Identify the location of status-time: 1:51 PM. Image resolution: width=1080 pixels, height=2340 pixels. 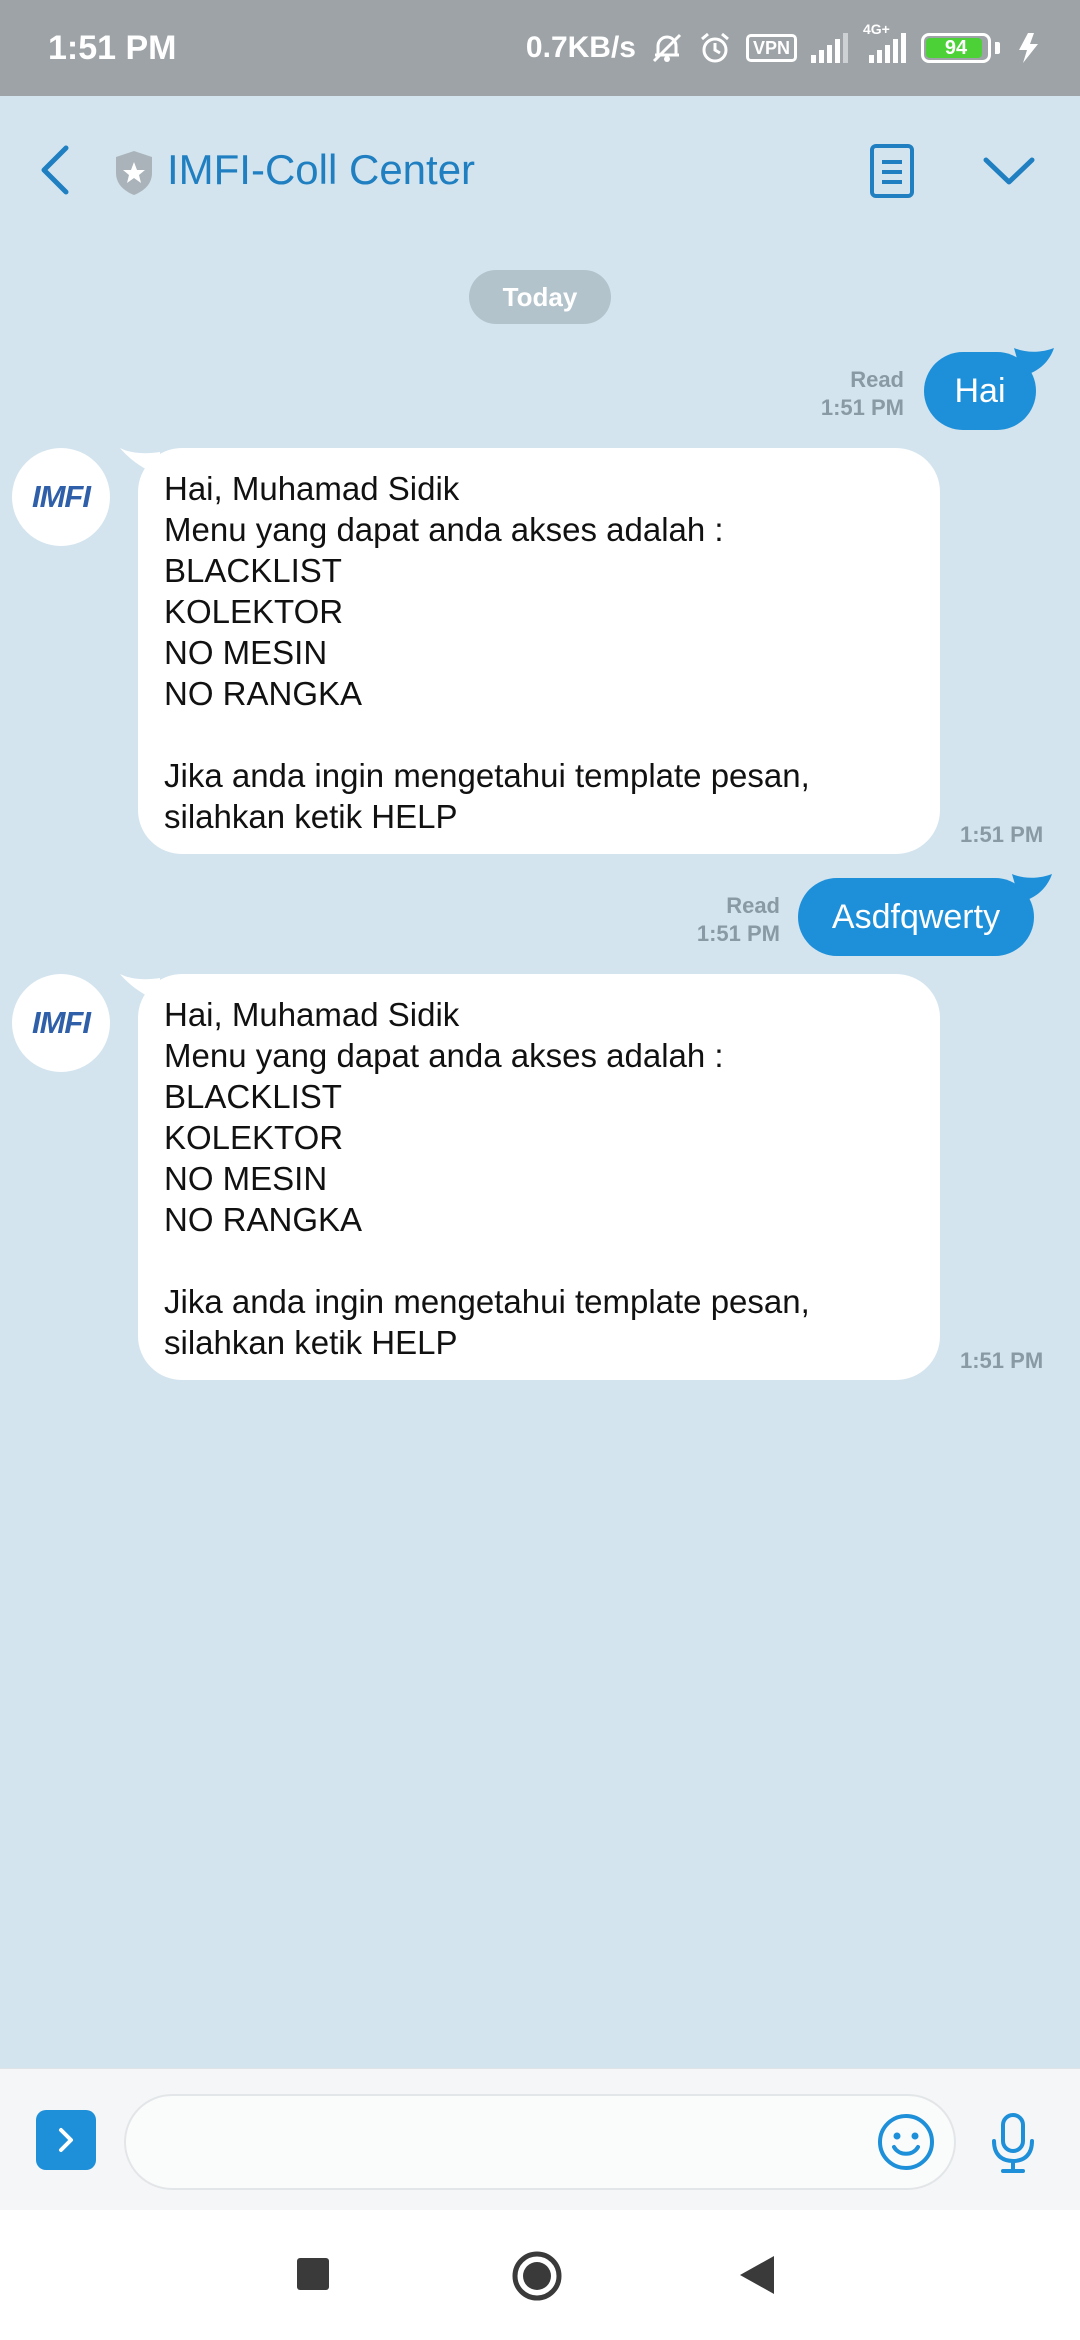
(112, 47).